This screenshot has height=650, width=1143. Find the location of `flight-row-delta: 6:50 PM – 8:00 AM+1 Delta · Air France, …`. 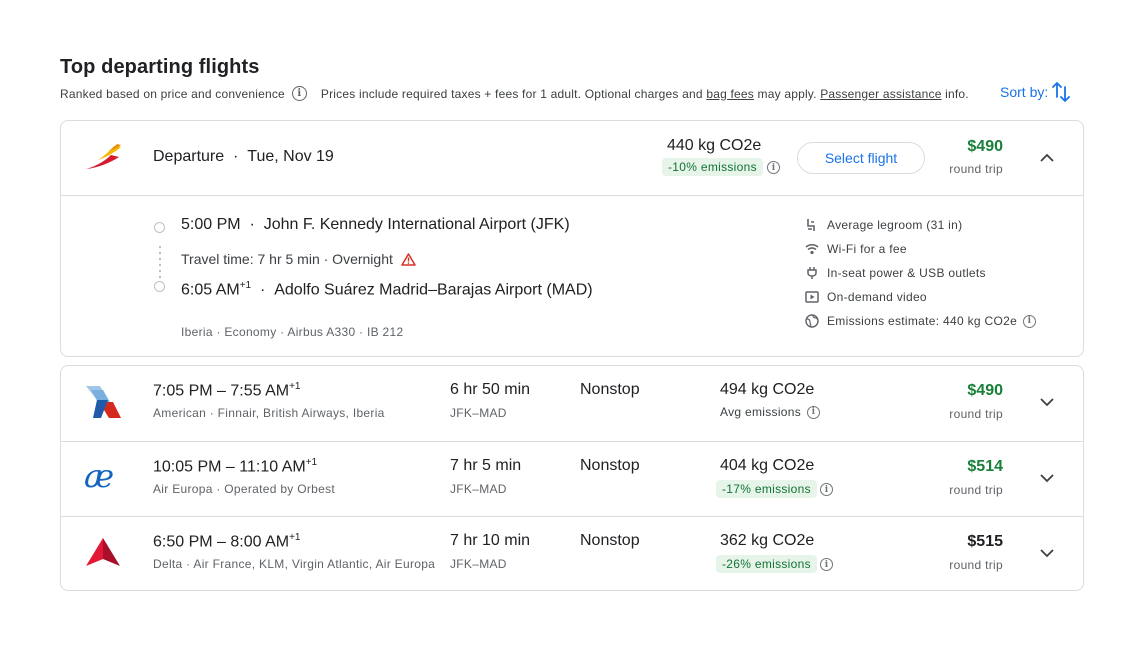

flight-row-delta: 6:50 PM – 8:00 AM+1 Delta · Air France, … is located at coordinates (572, 553).